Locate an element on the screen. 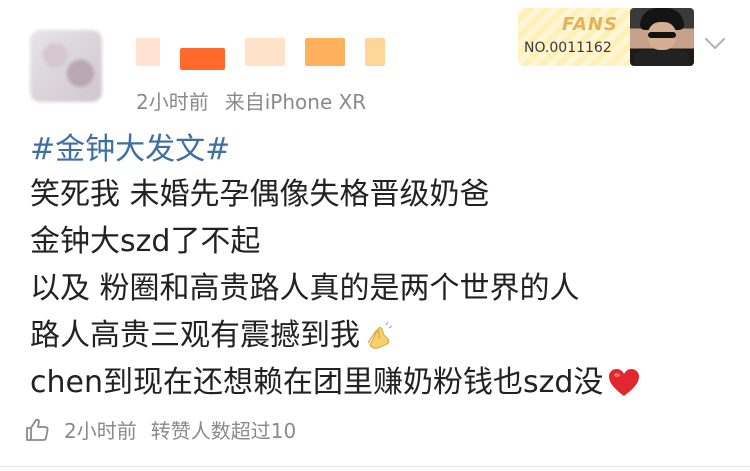  post-line-1: 笑死我 未婚先孕偶像失格晋级奶爸 is located at coordinates (380, 194).